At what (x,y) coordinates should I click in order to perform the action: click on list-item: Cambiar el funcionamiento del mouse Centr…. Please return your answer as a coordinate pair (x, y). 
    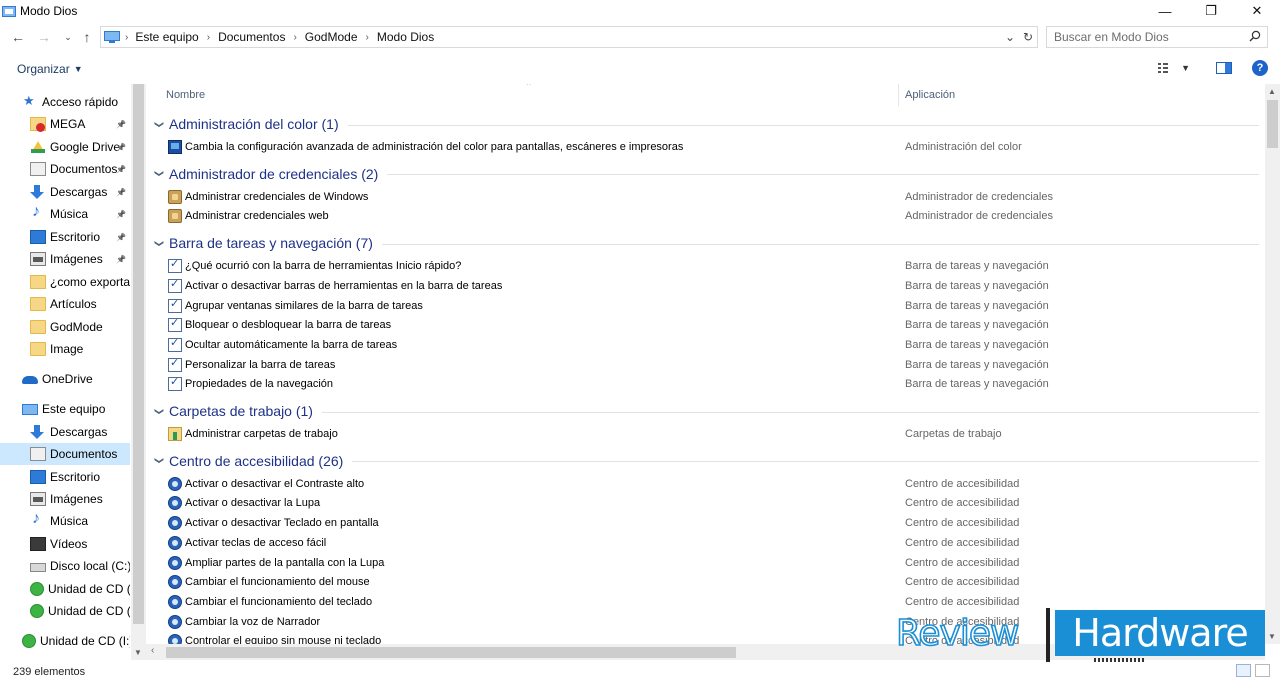
    Looking at the image, I should click on (705, 582).